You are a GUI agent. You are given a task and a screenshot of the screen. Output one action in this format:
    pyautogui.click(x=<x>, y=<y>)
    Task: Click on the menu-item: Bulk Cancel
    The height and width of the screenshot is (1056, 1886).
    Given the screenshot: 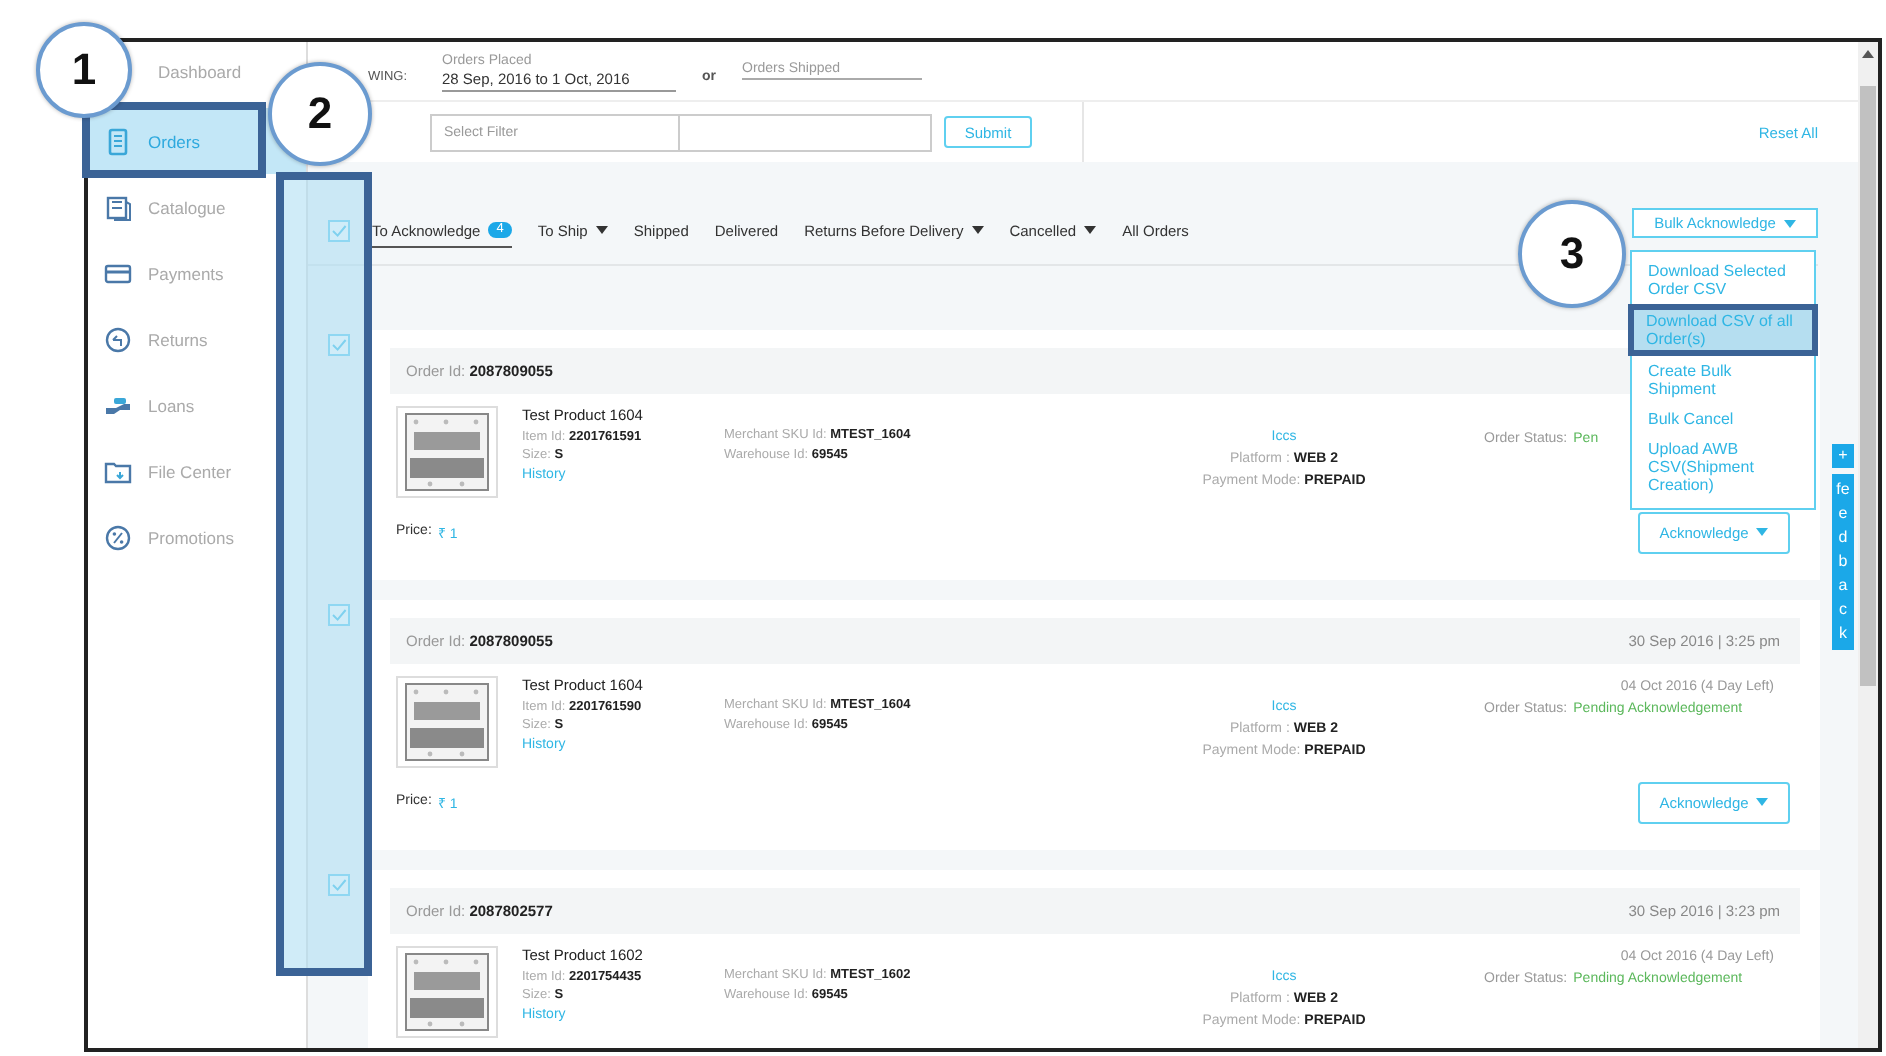 What is the action you would take?
    pyautogui.click(x=1723, y=419)
    